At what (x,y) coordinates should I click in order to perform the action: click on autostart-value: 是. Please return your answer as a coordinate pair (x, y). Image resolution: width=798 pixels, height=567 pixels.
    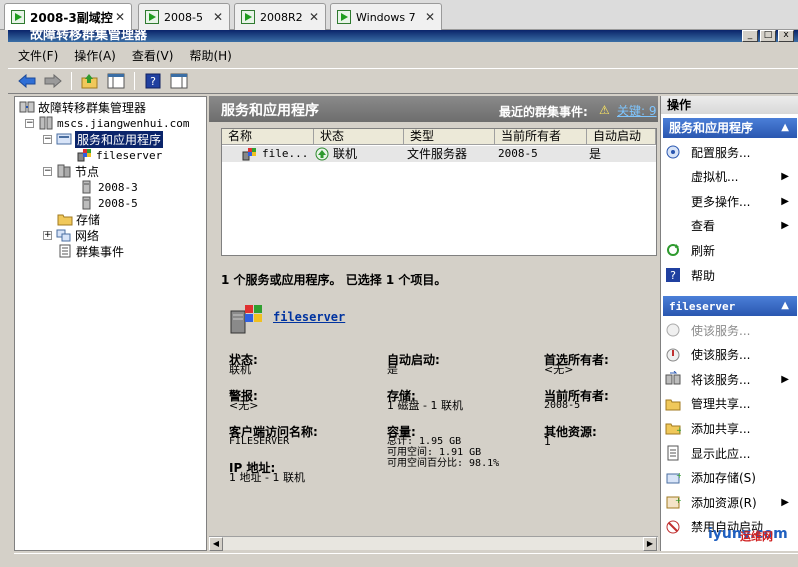
    Looking at the image, I should click on (392, 369).